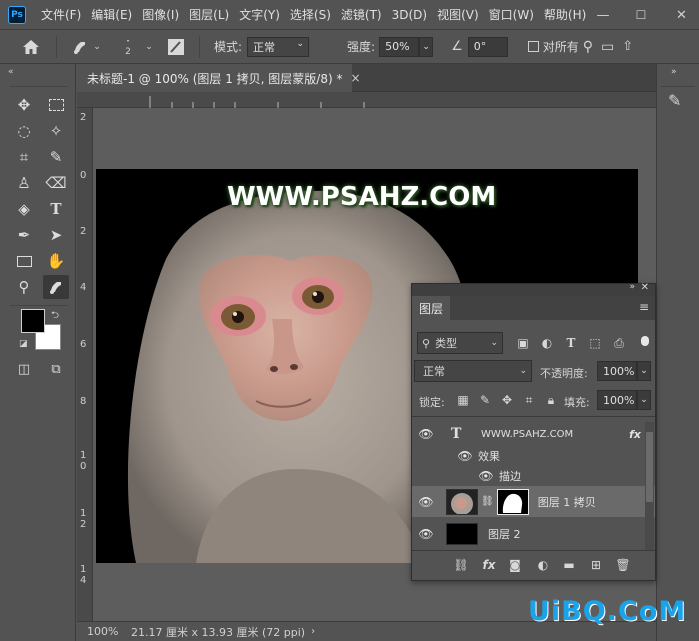  What do you see at coordinates (596, 565) in the screenshot?
I see `new-layer-icon: ⊞` at bounding box center [596, 565].